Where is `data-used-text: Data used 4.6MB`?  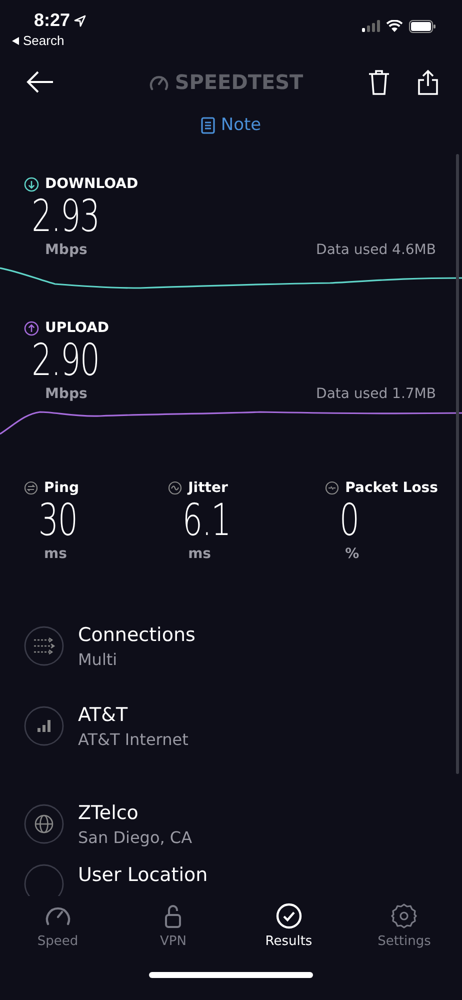 data-used-text: Data used 4.6MB is located at coordinates (376, 250).